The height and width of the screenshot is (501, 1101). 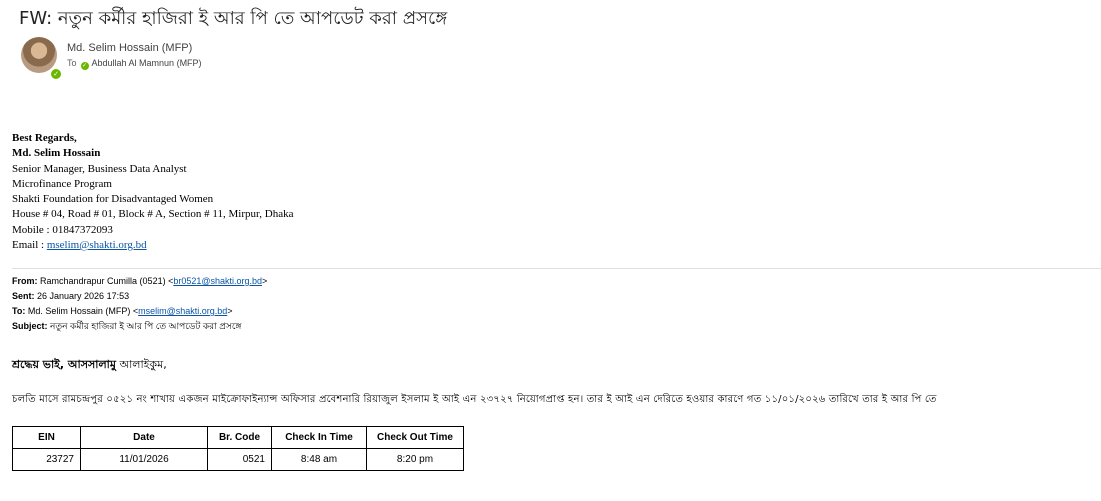 I want to click on recipient-name: Abdullah Al Mamnun (MFP), so click(x=147, y=63).